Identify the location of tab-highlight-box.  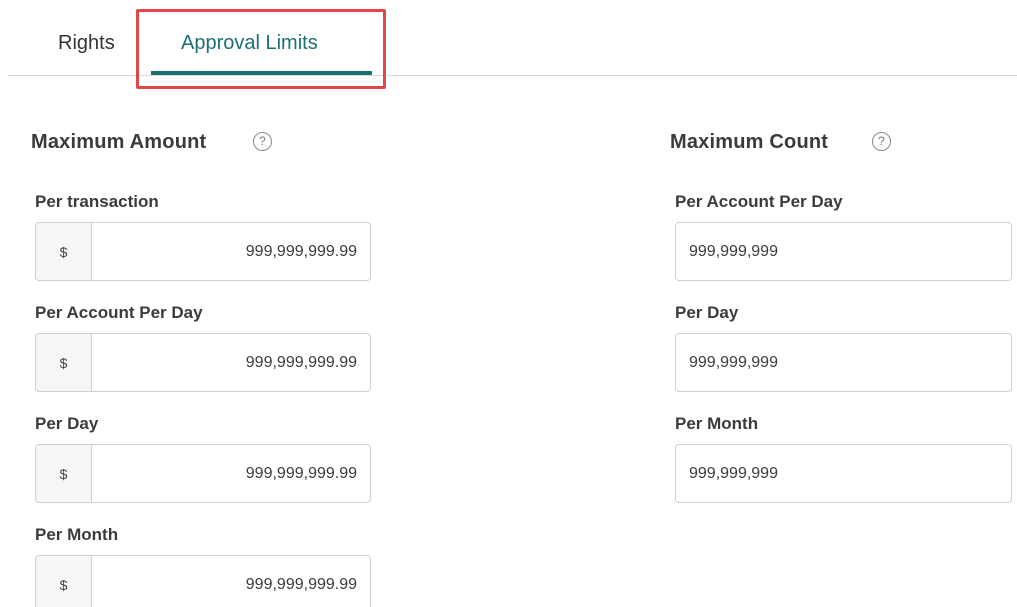
(261, 49).